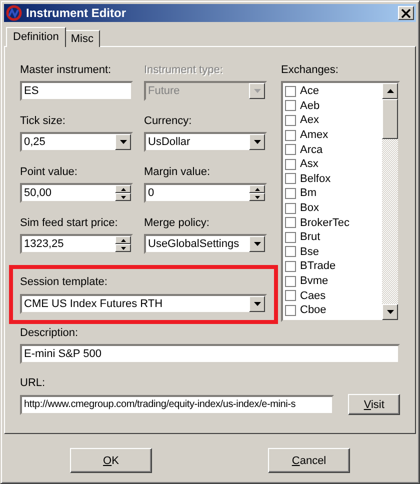  I want to click on list-item: Belfox, so click(315, 178).